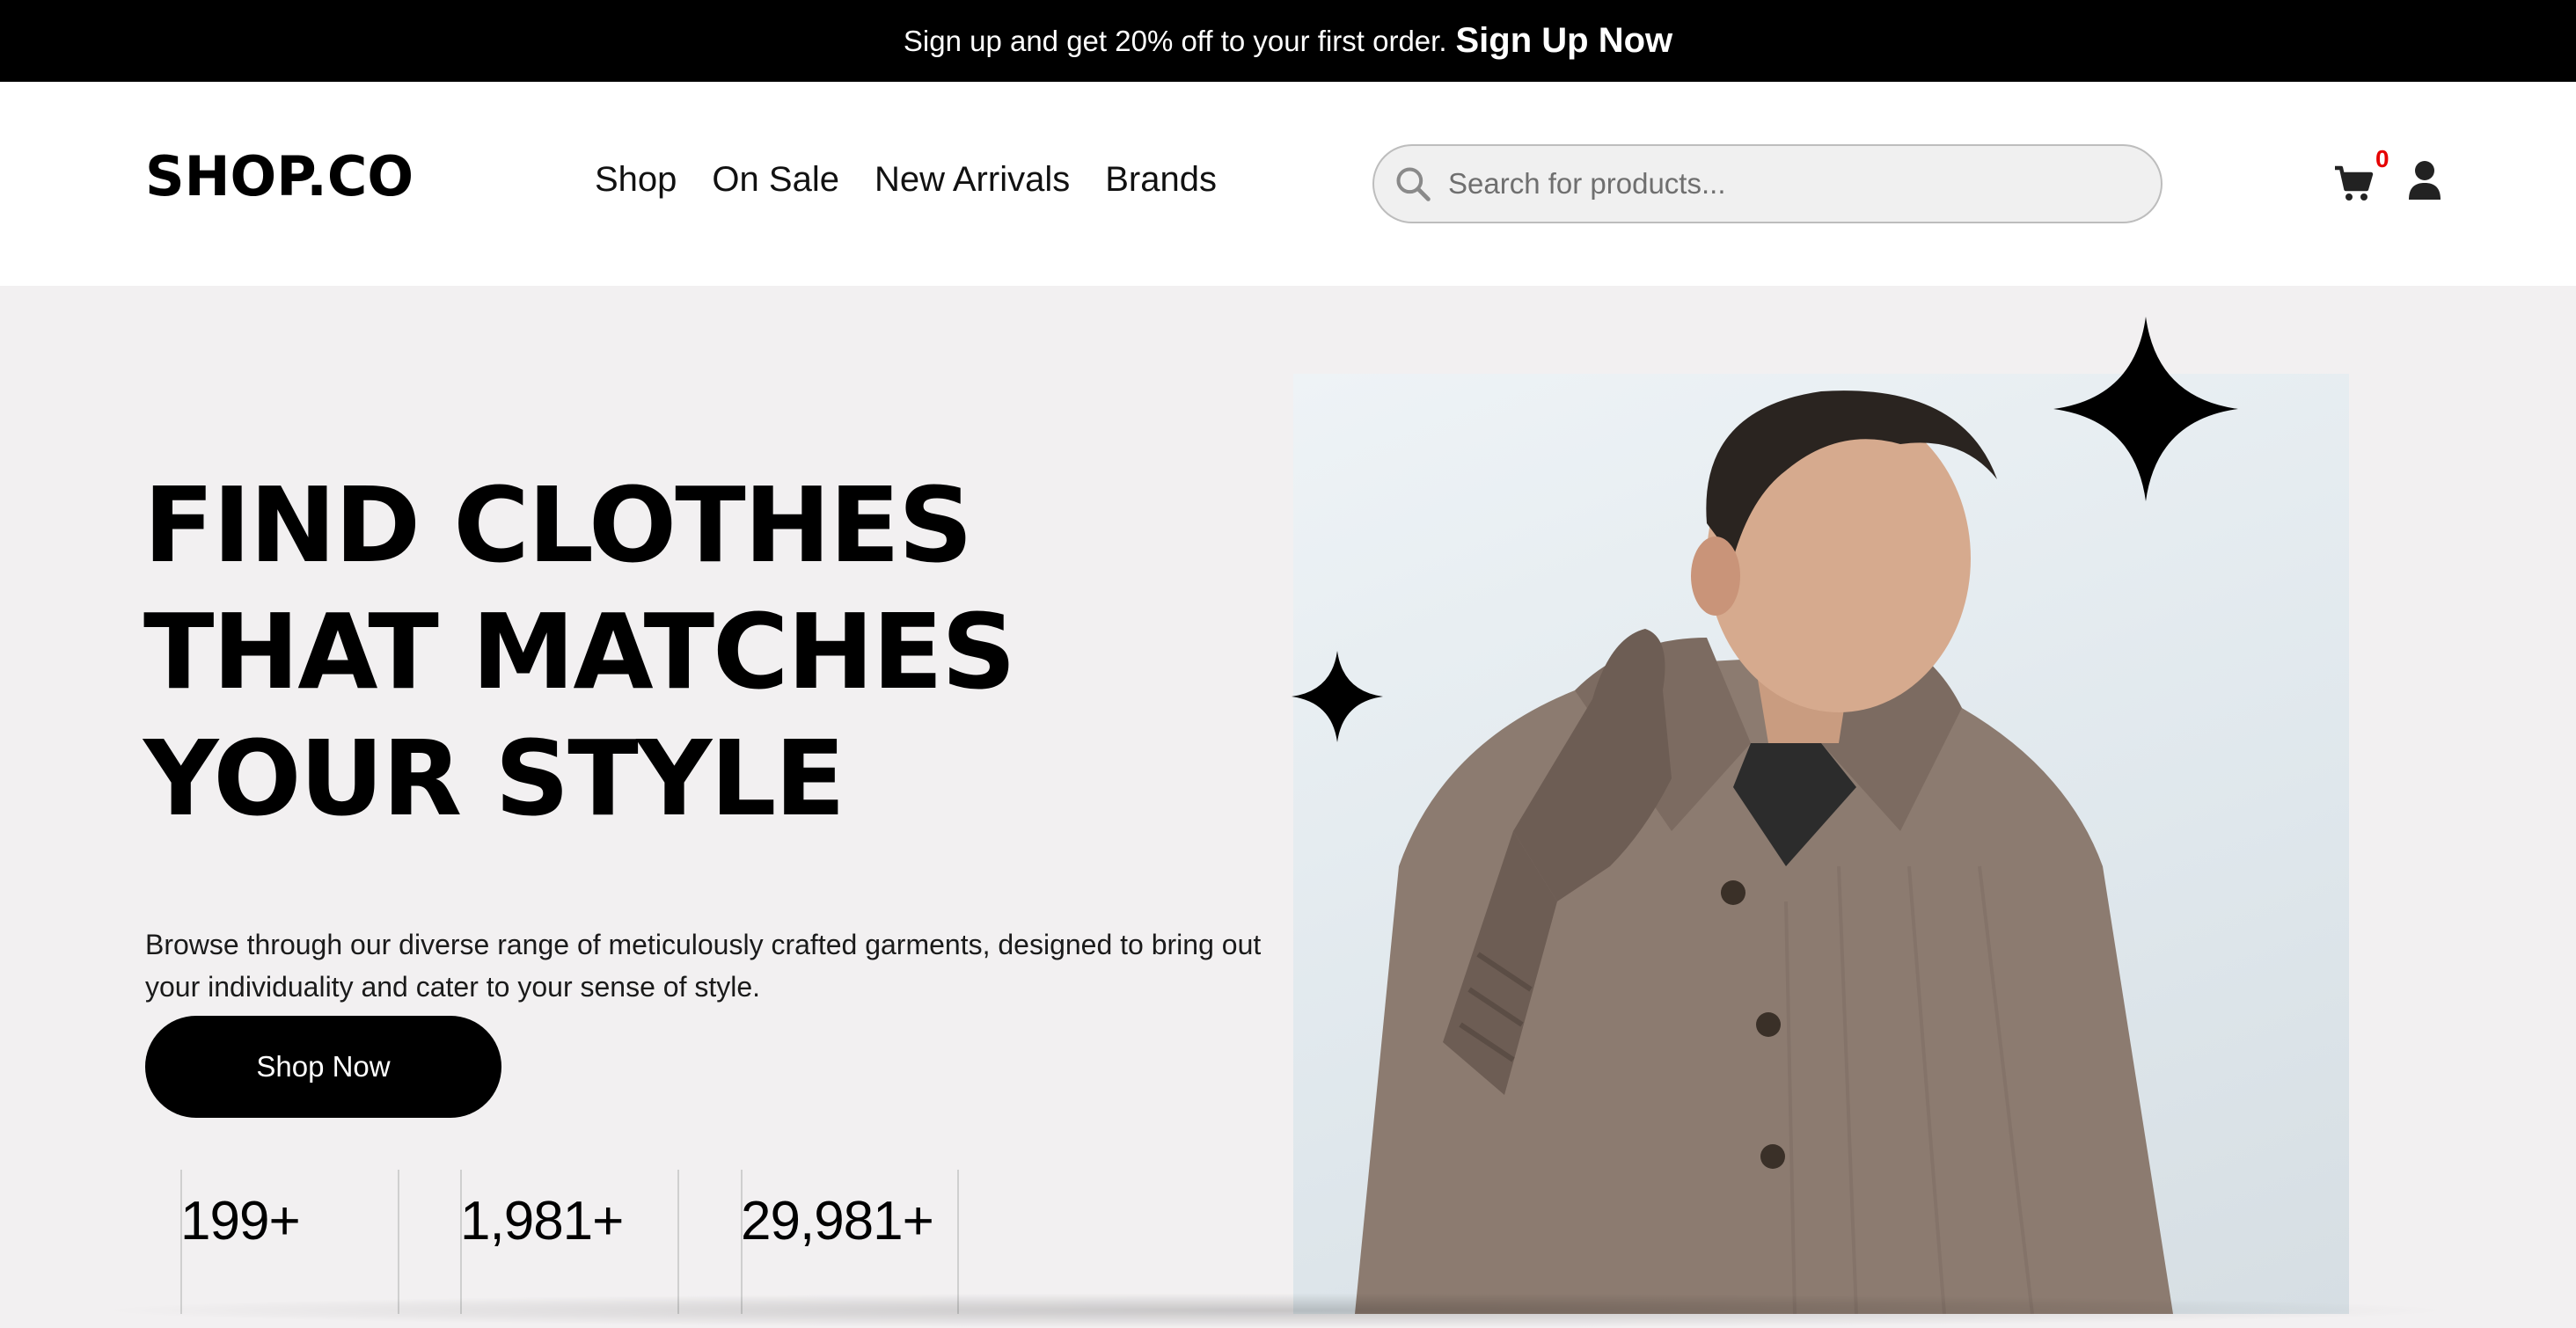  I want to click on user-icon, so click(2424, 180).